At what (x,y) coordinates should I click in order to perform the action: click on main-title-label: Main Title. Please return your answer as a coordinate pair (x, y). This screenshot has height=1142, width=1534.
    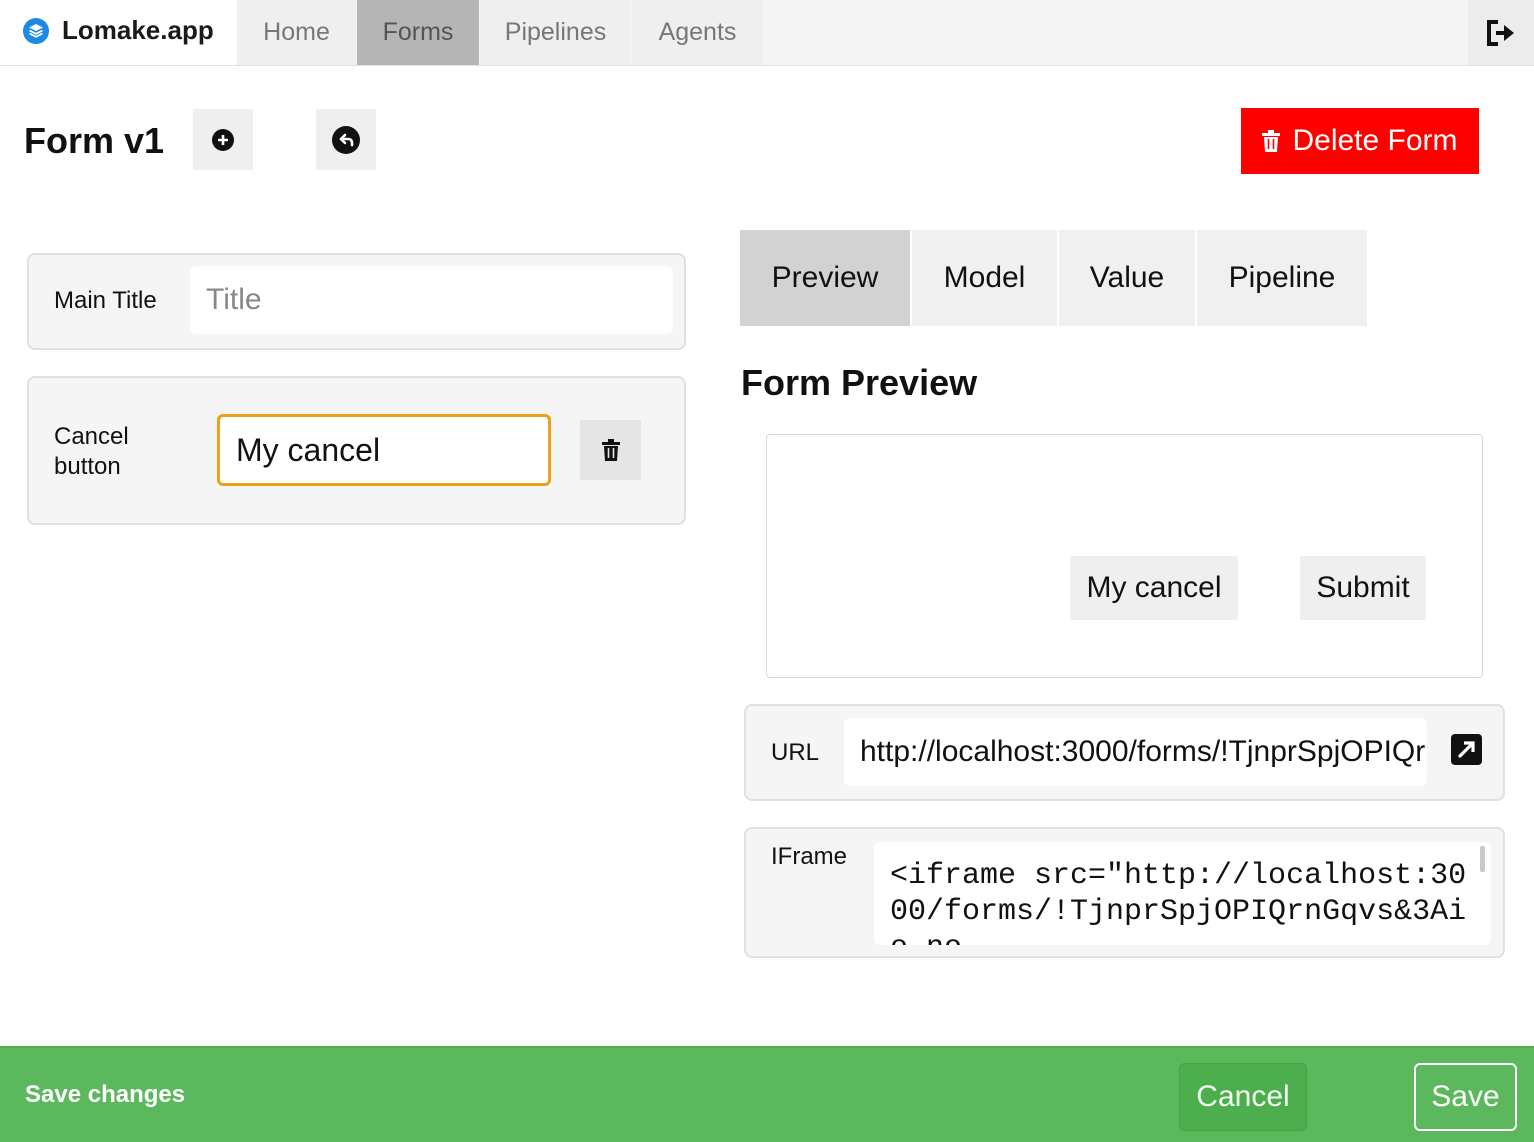
    Looking at the image, I should click on (105, 300).